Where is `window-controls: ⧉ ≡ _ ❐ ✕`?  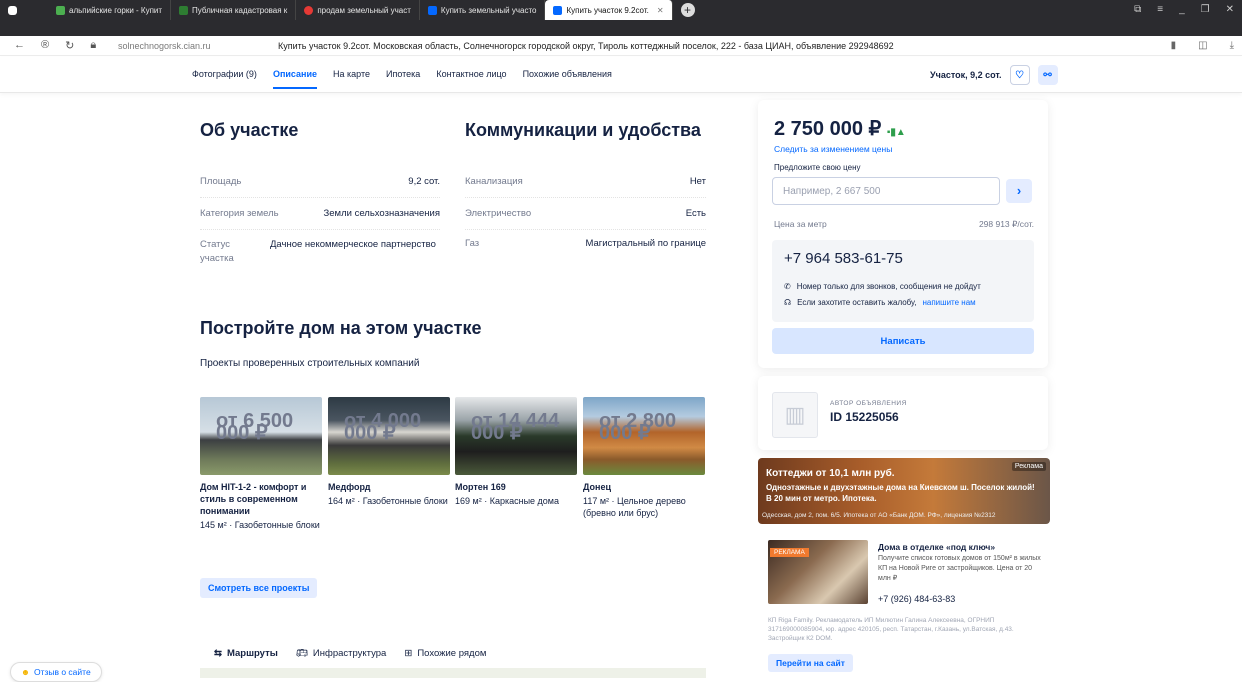
window-controls: ⧉ ≡ _ ❐ ✕ is located at coordinates (1184, 9).